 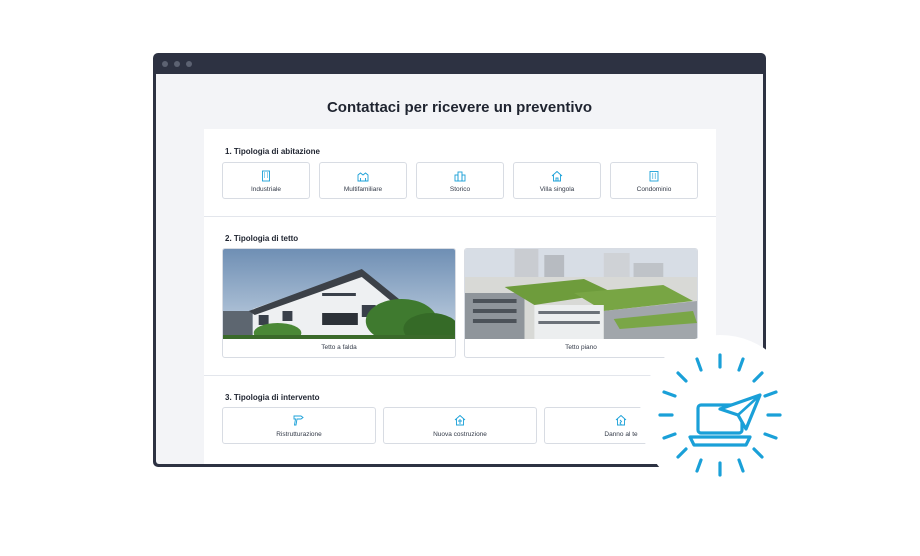 I want to click on option-label: Condominio, so click(x=654, y=189).